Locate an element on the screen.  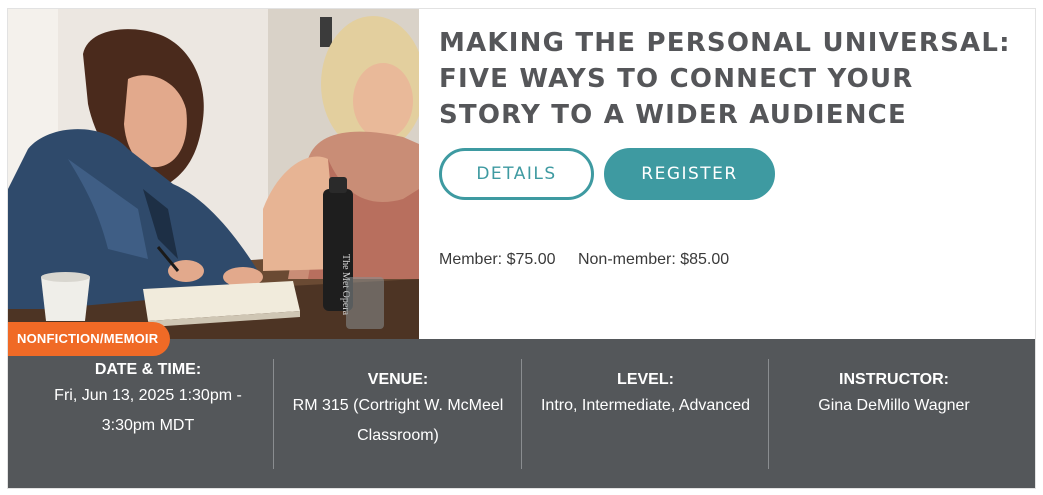
level-column: LEVEL: Intro, Intermediate, Advanced is located at coordinates (645, 414).